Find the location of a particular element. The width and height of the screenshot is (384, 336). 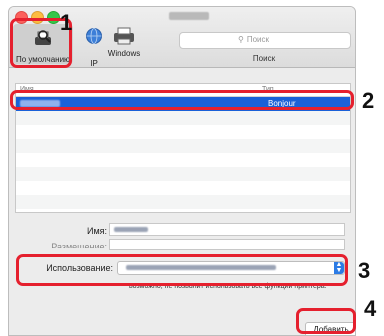

search-input: ⚲ Поиск is located at coordinates (265, 40).